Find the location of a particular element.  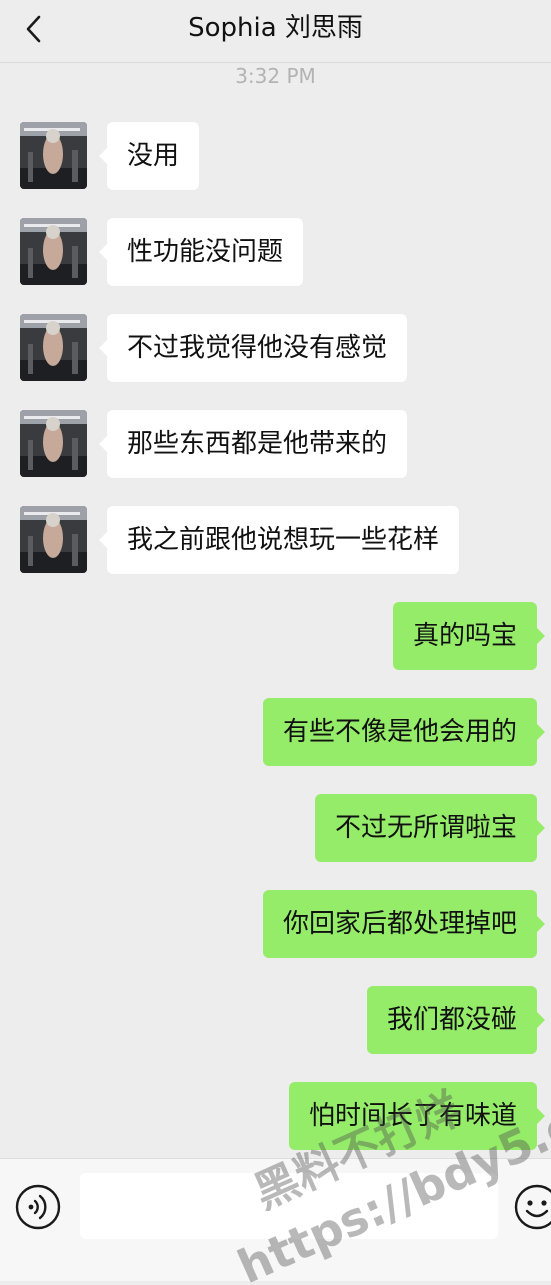

outgoing-message-bubble: 不过无所谓啦宝 is located at coordinates (430, 828).